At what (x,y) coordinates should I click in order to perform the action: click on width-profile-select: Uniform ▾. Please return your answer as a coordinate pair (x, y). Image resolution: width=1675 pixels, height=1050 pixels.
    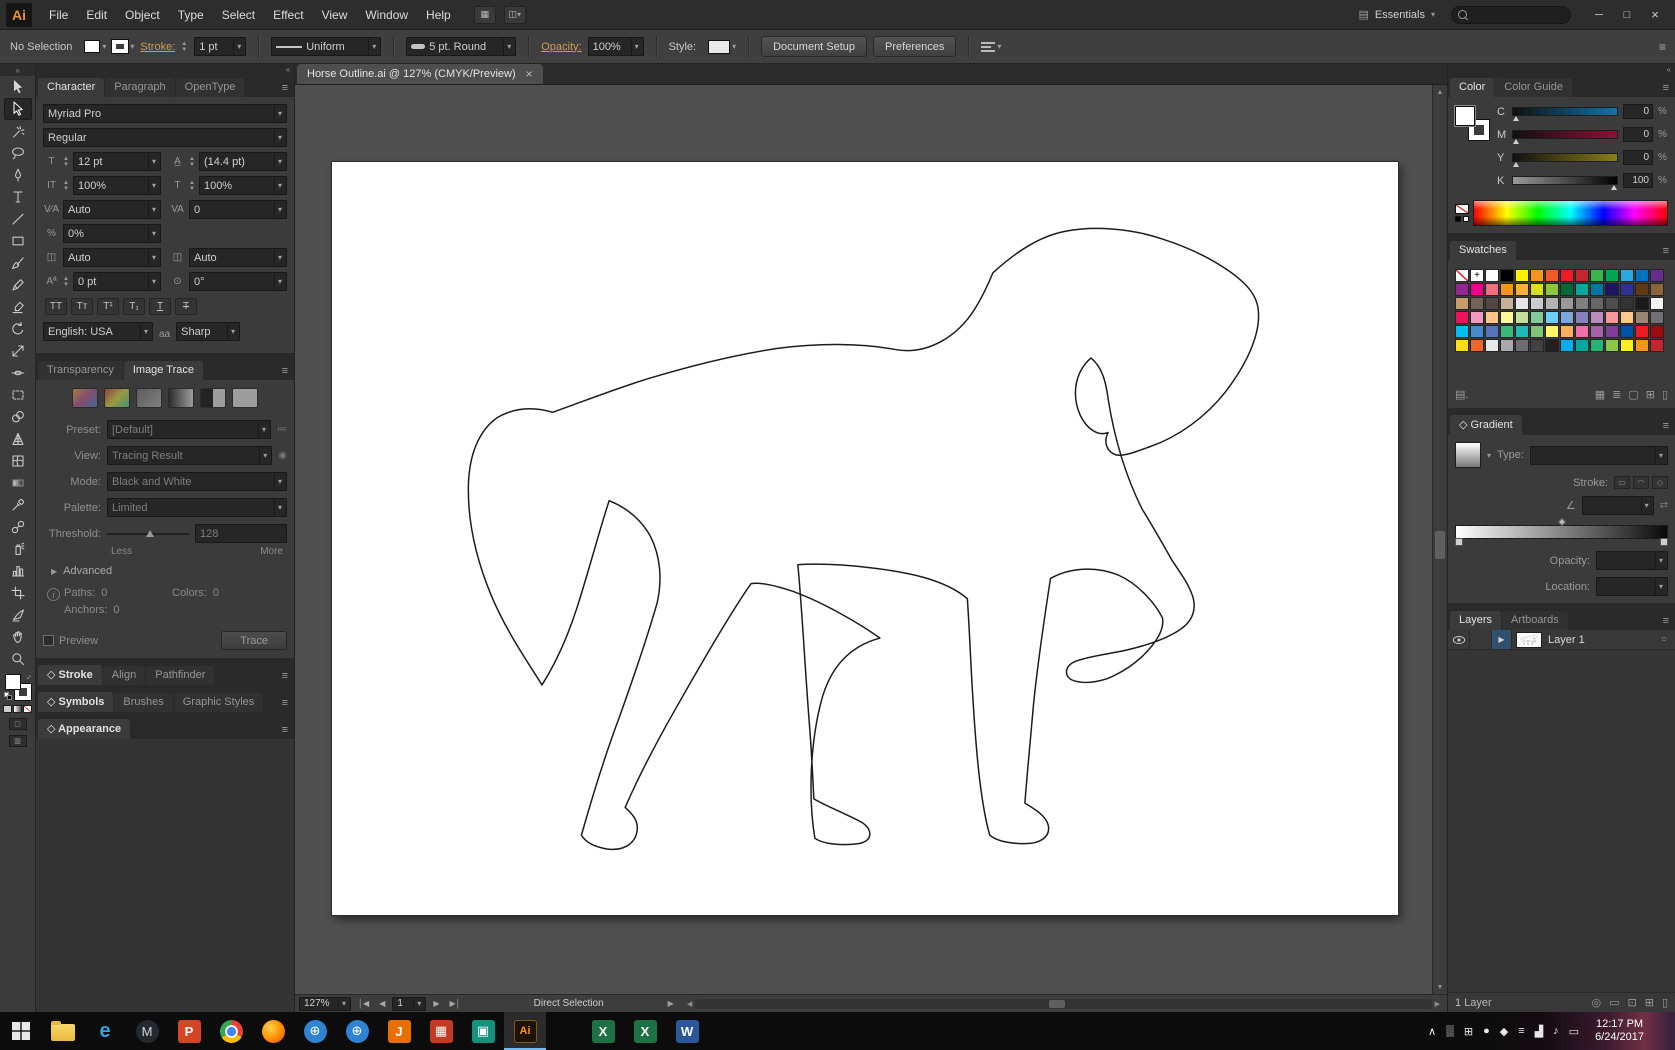
    Looking at the image, I should click on (326, 46).